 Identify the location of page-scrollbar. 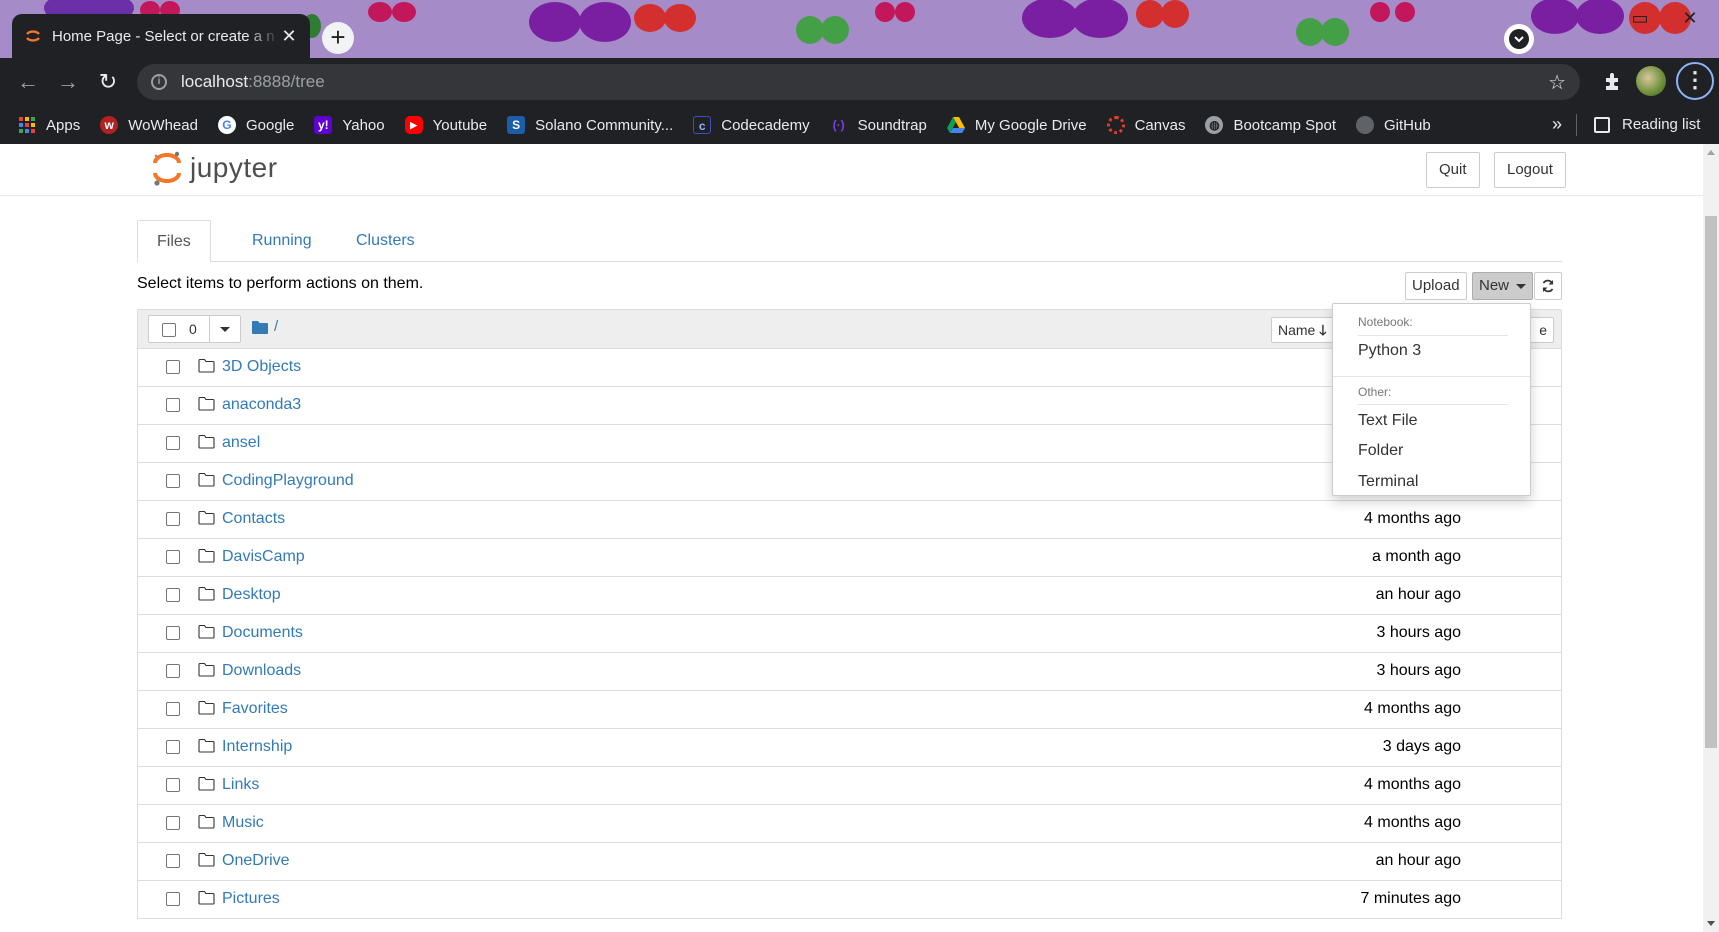
(1711, 538).